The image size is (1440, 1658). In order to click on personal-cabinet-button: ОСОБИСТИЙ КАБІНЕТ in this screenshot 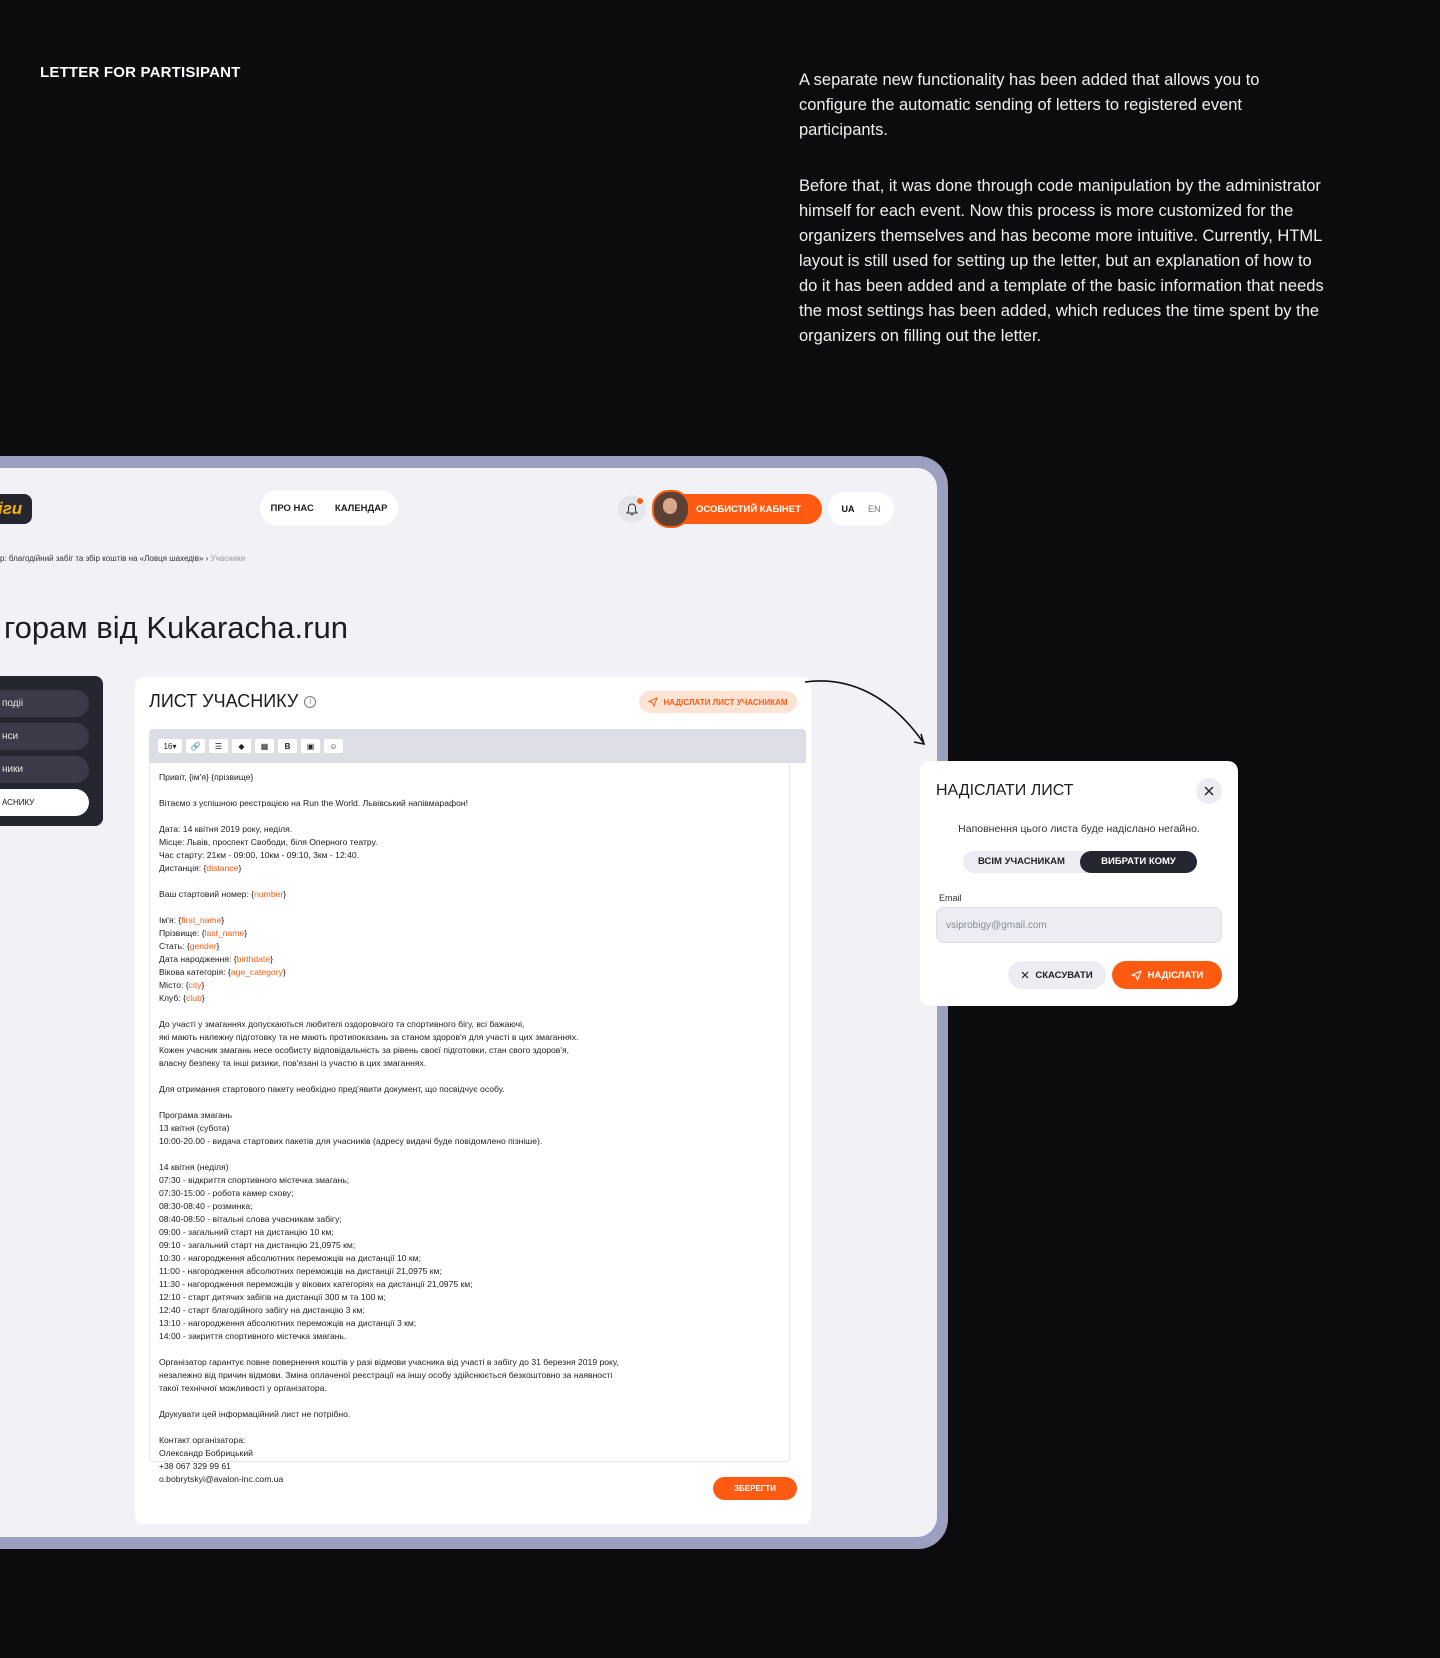, I will do `click(737, 509)`.